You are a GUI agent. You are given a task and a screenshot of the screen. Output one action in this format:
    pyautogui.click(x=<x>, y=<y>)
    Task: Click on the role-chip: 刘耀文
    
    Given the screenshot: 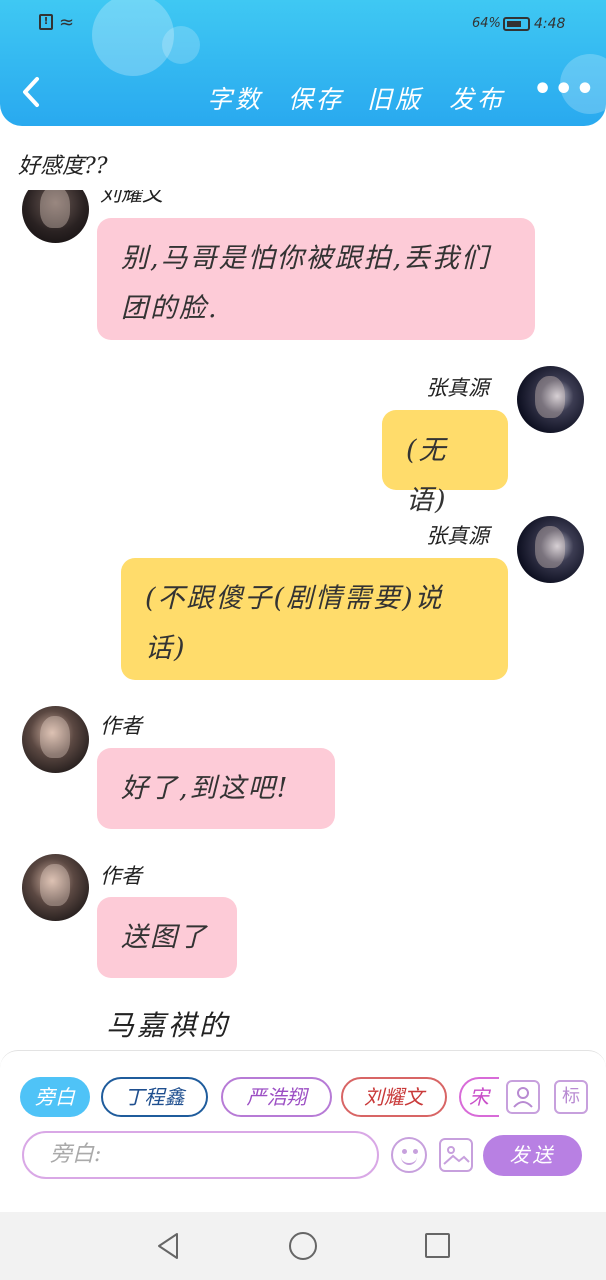 What is the action you would take?
    pyautogui.click(x=394, y=1097)
    